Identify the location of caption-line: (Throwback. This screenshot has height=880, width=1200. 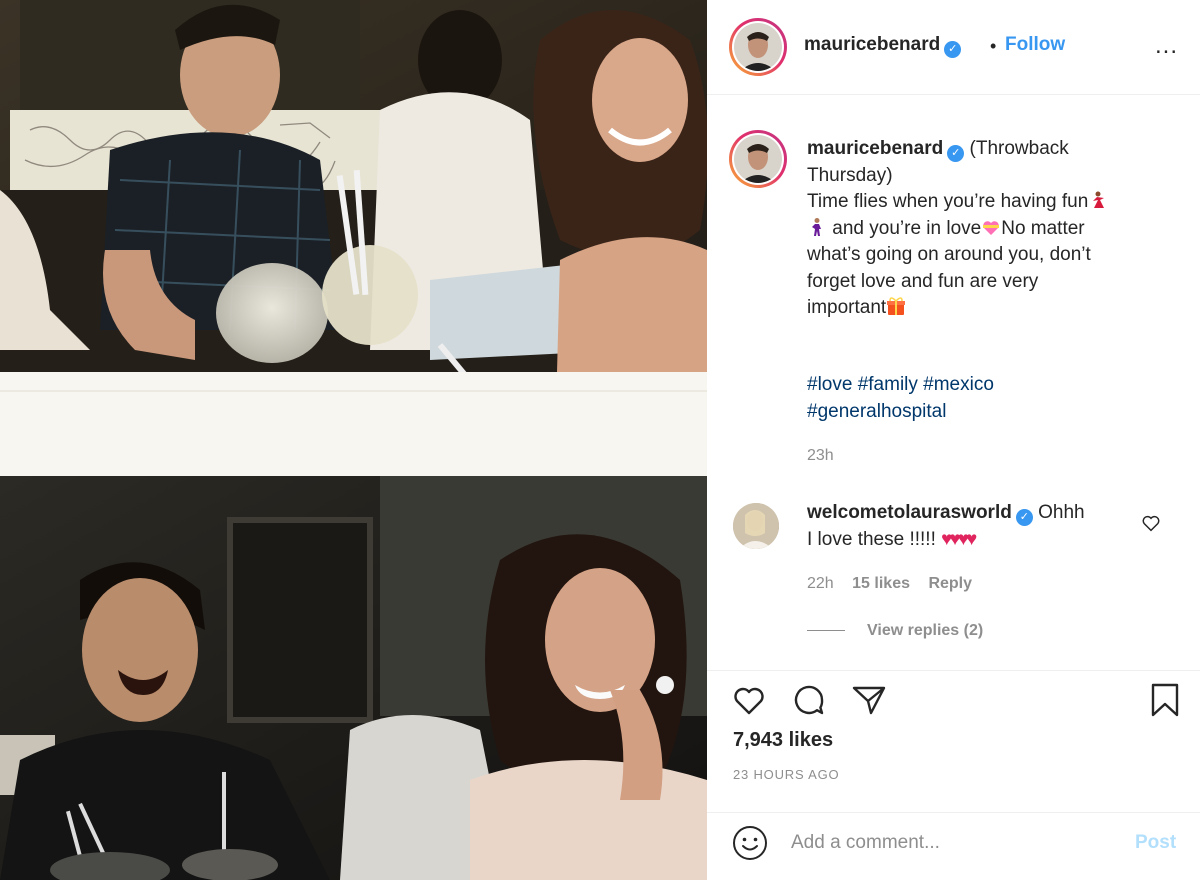
(1019, 148).